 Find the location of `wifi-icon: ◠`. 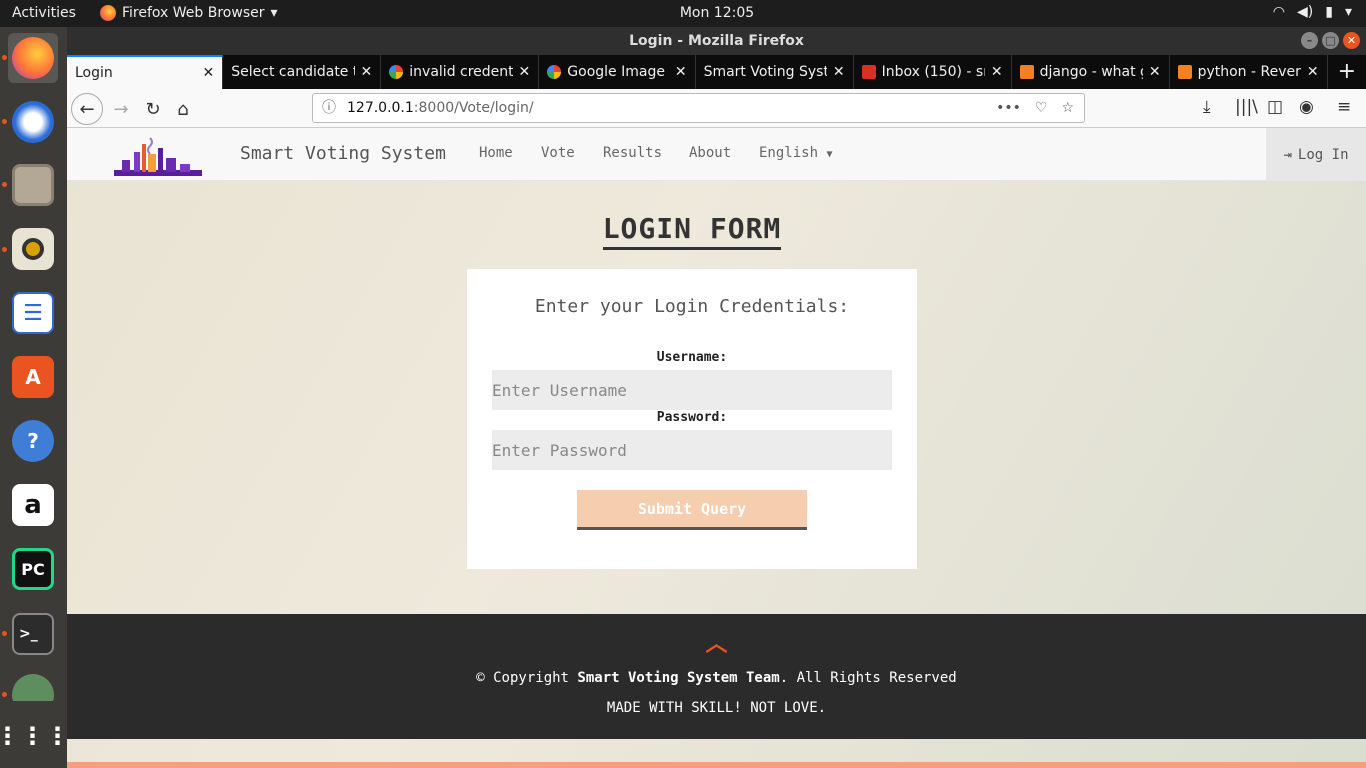

wifi-icon: ◠ is located at coordinates (1279, 12).